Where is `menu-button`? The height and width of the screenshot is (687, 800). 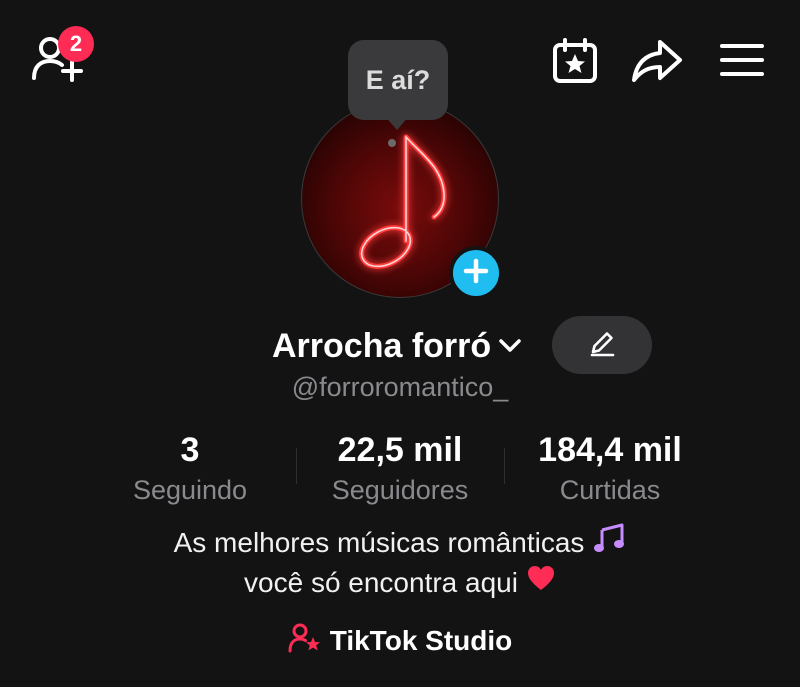 menu-button is located at coordinates (742, 62).